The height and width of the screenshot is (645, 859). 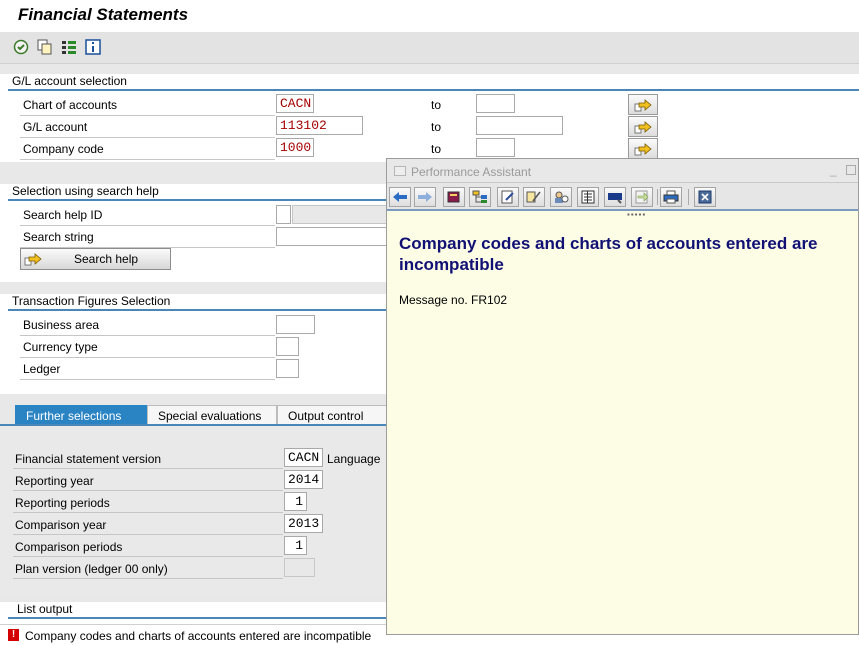 What do you see at coordinates (636, 214) in the screenshot?
I see `splitter-grip: ▪▪▪▪▪` at bounding box center [636, 214].